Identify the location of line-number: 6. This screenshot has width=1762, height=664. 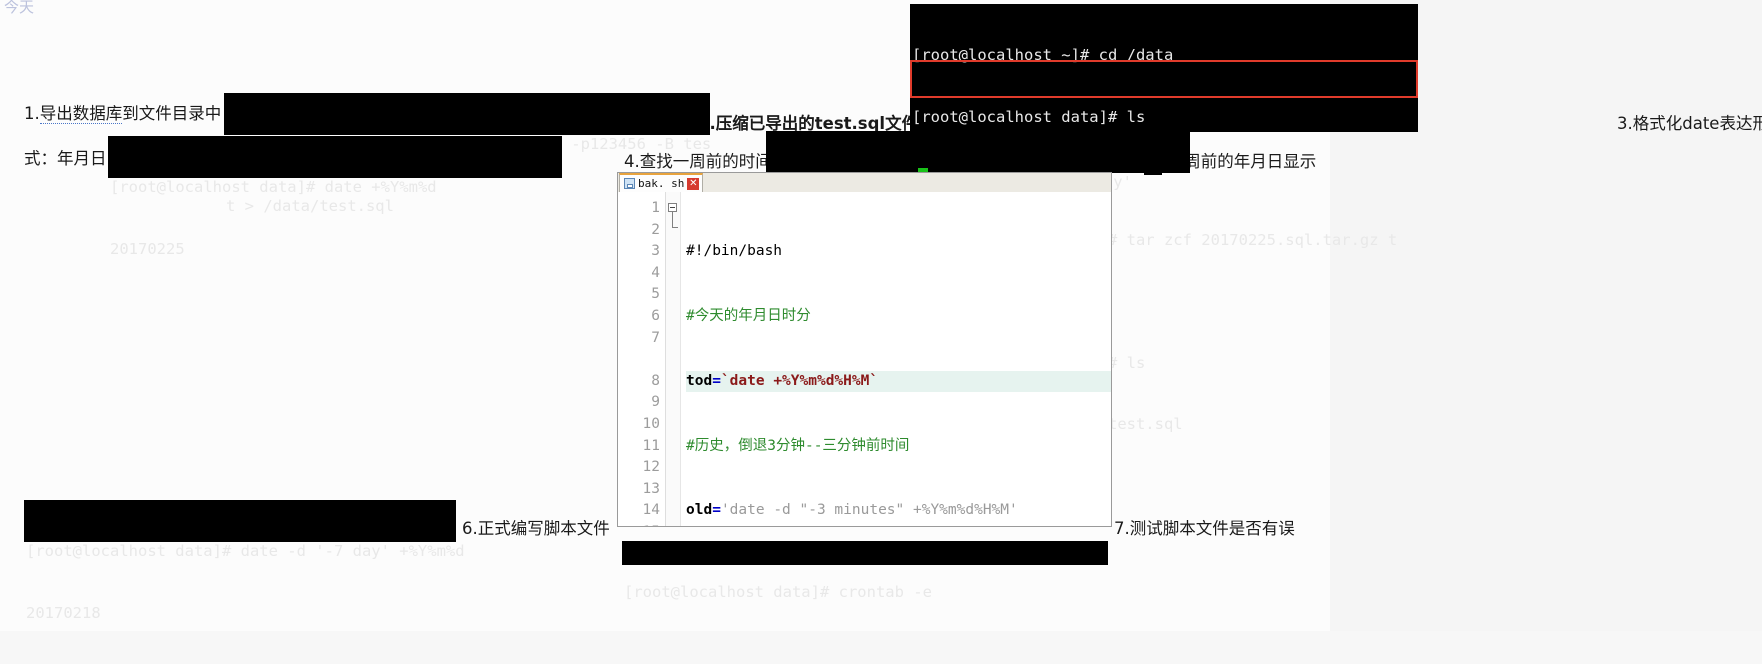
(655, 315).